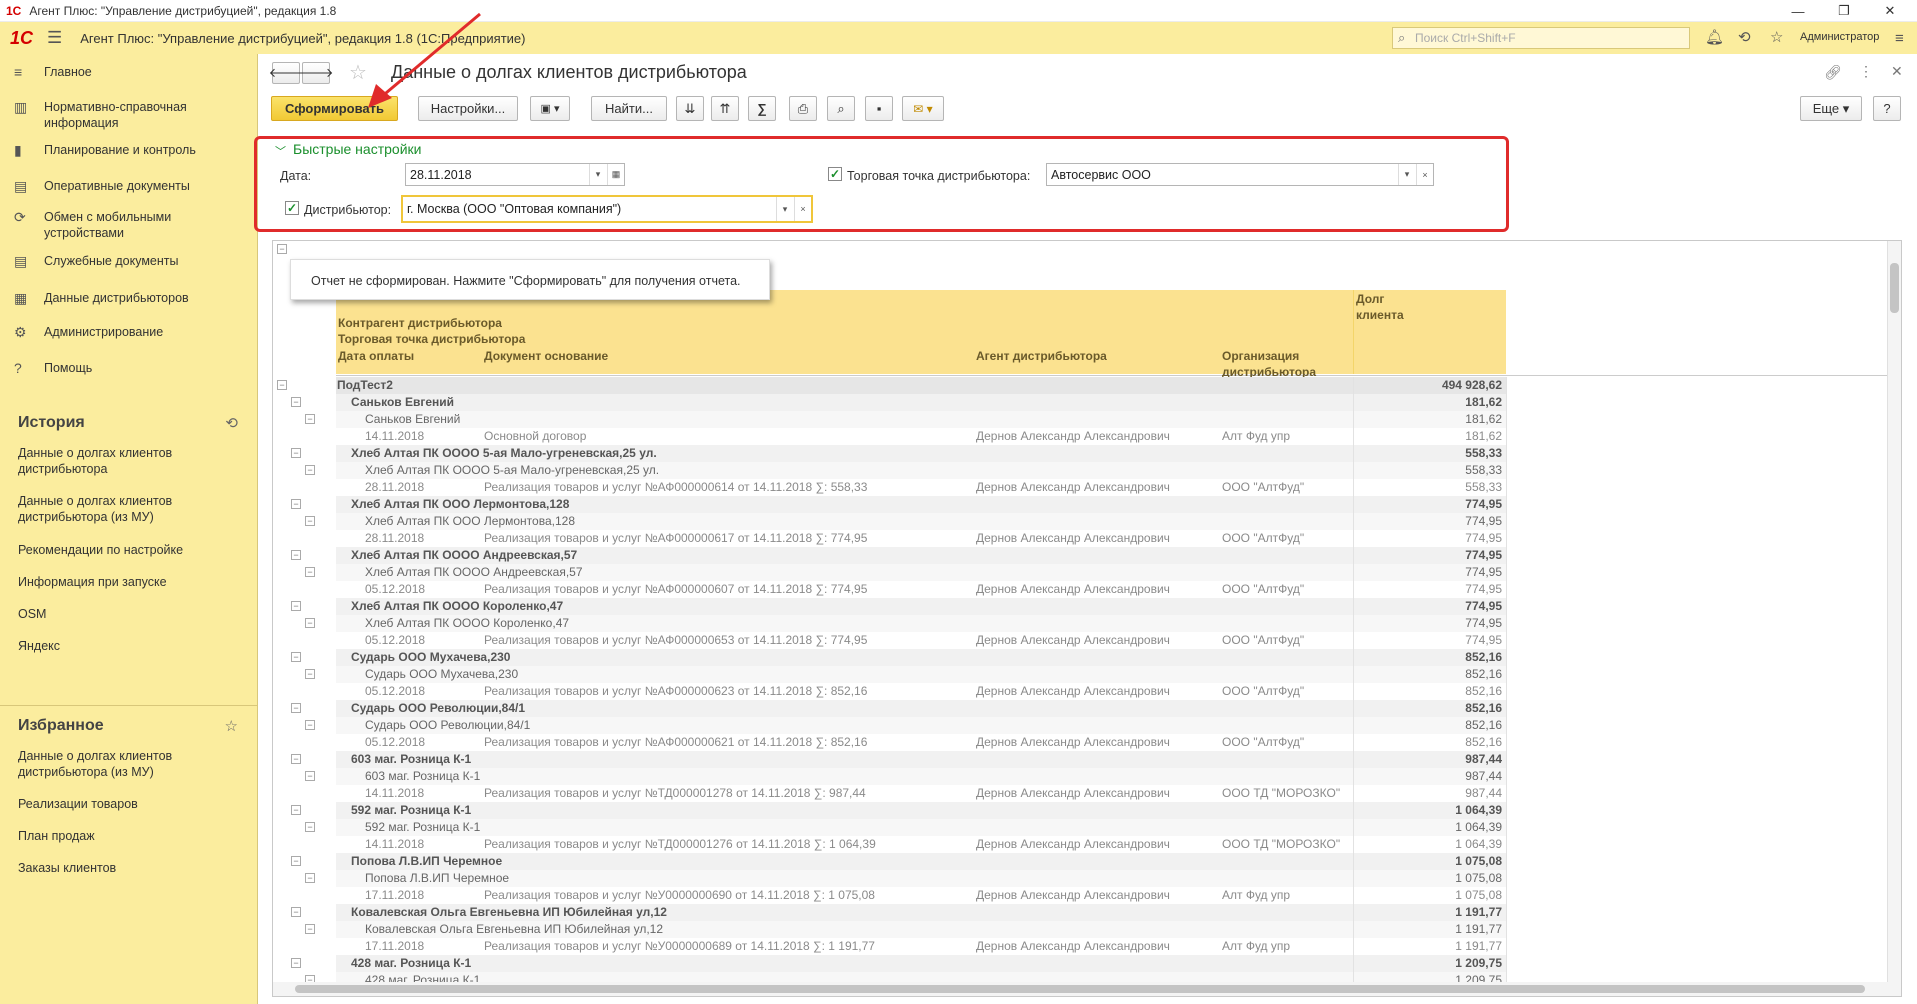 The height and width of the screenshot is (1004, 1917). I want to click on sidebar-item: ≡ Главное, so click(129, 72).